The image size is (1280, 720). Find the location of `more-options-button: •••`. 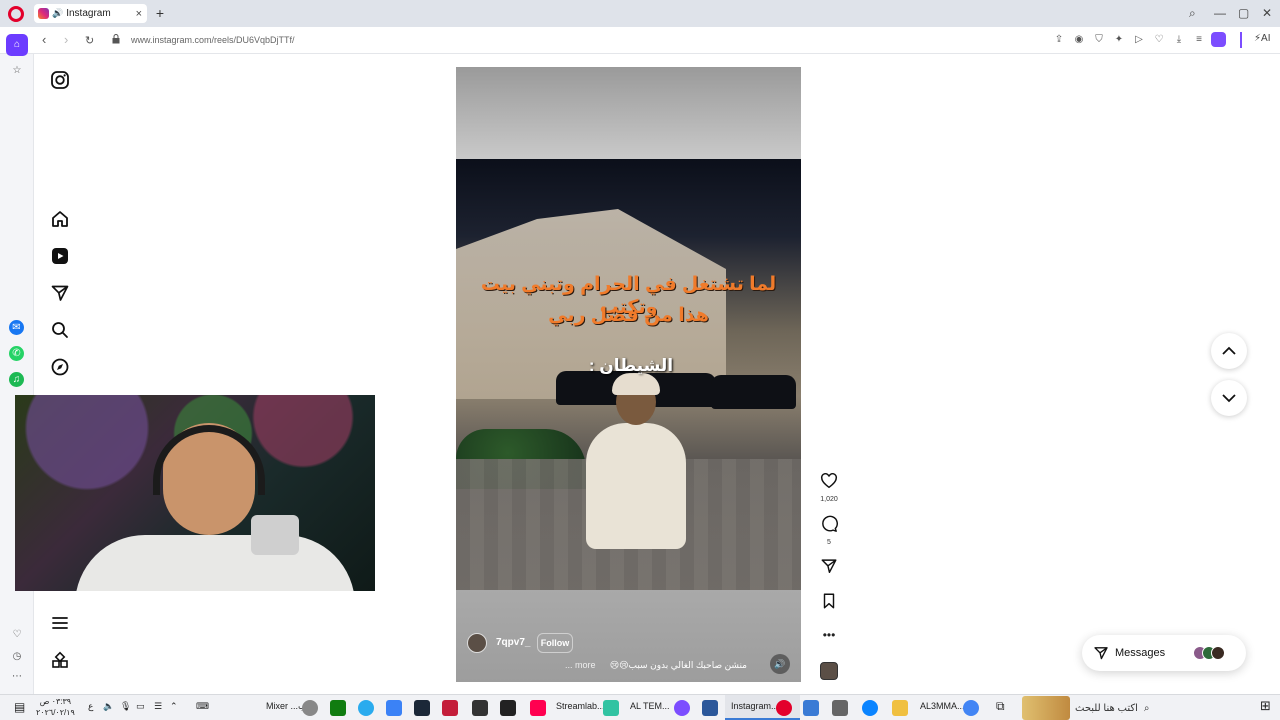

more-options-button: ••• is located at coordinates (829, 635).